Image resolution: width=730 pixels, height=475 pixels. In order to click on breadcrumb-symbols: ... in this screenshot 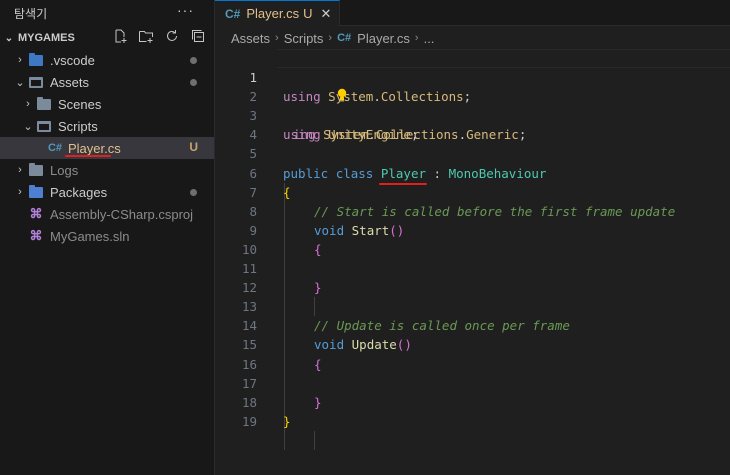, I will do `click(429, 38)`.